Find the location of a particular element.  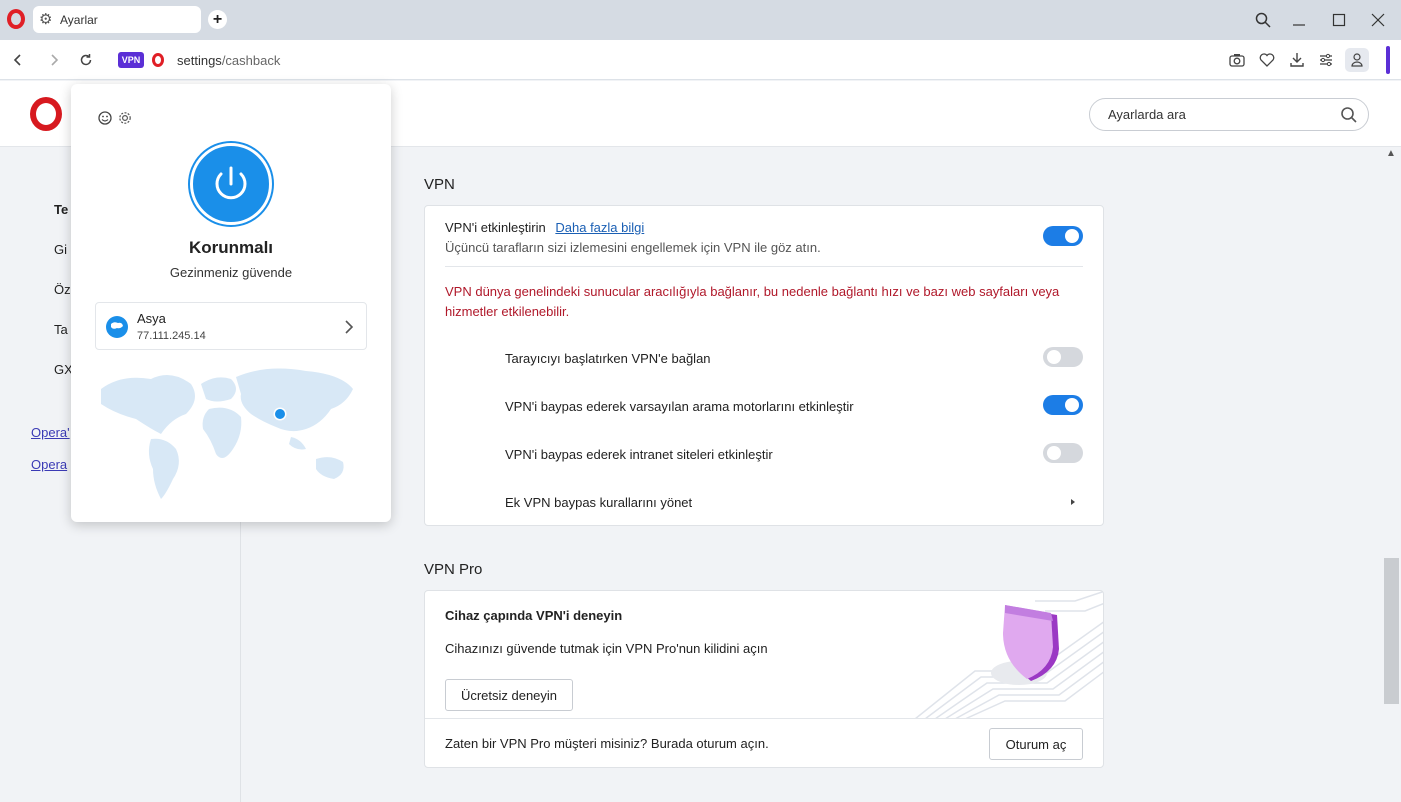

shield-illustration is located at coordinates (1009, 655).